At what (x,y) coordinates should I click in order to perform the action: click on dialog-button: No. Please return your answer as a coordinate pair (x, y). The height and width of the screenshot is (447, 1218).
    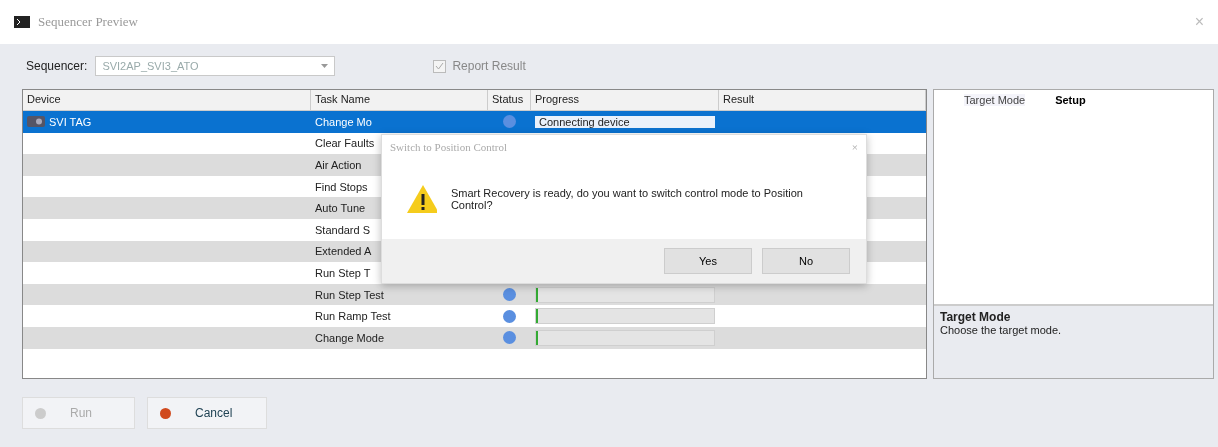
    Looking at the image, I should click on (806, 261).